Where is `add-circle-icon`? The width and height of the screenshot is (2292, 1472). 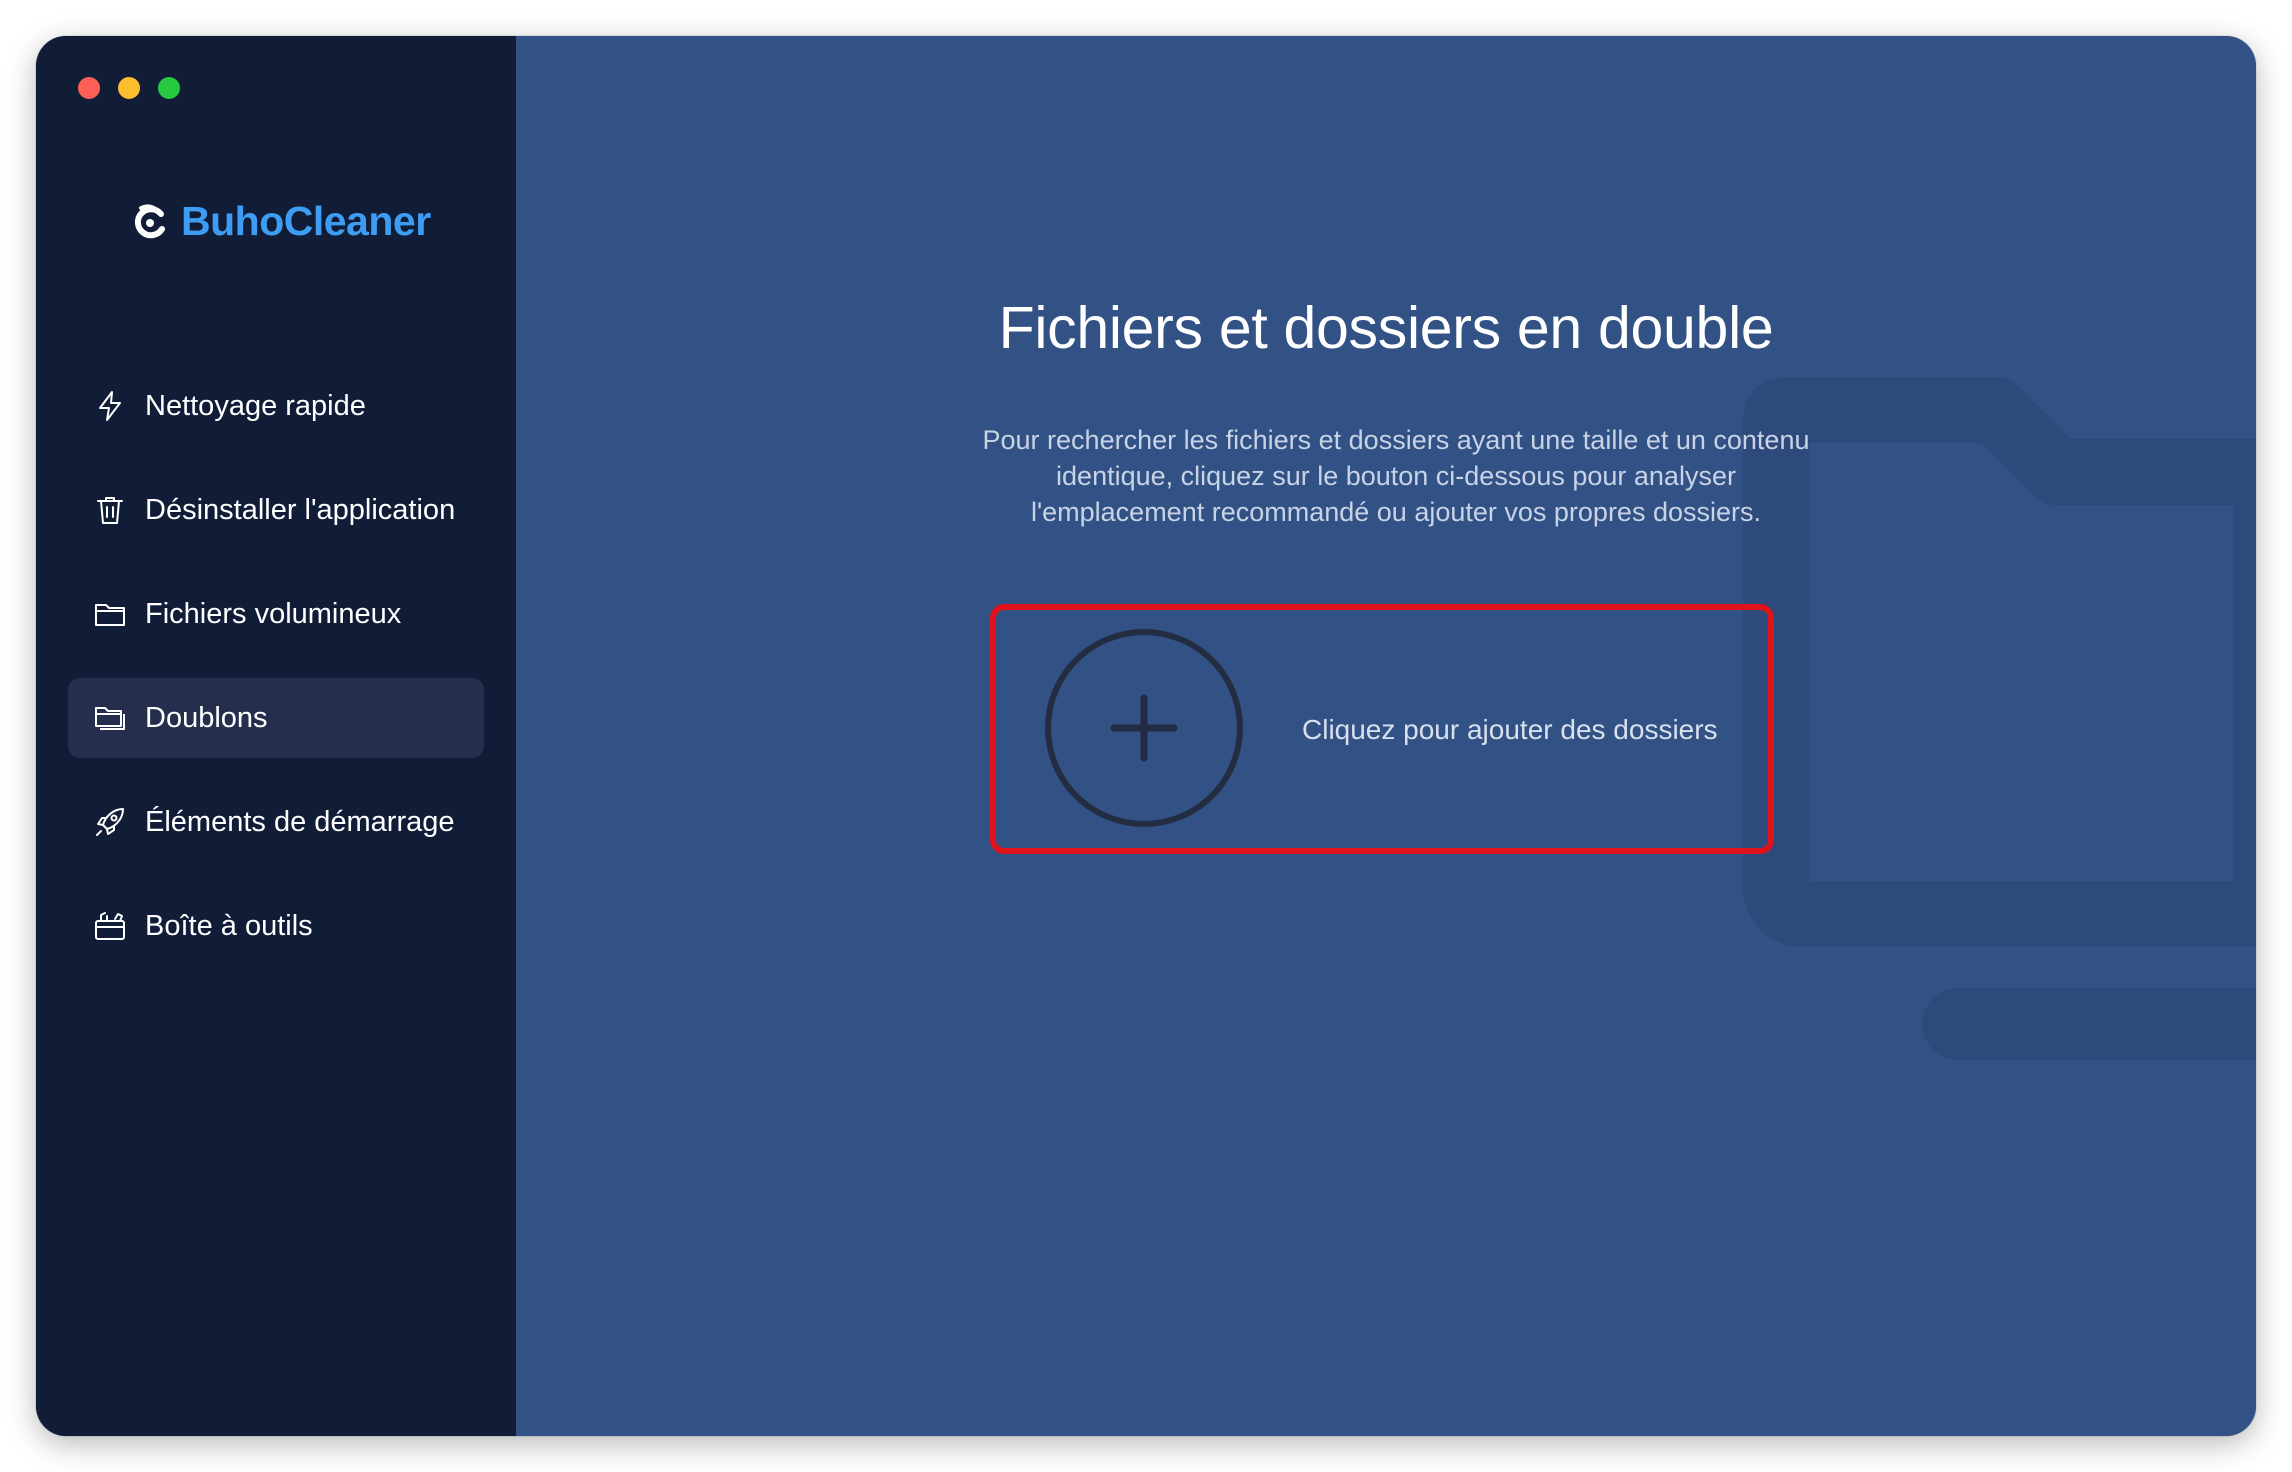
add-circle-icon is located at coordinates (1144, 728).